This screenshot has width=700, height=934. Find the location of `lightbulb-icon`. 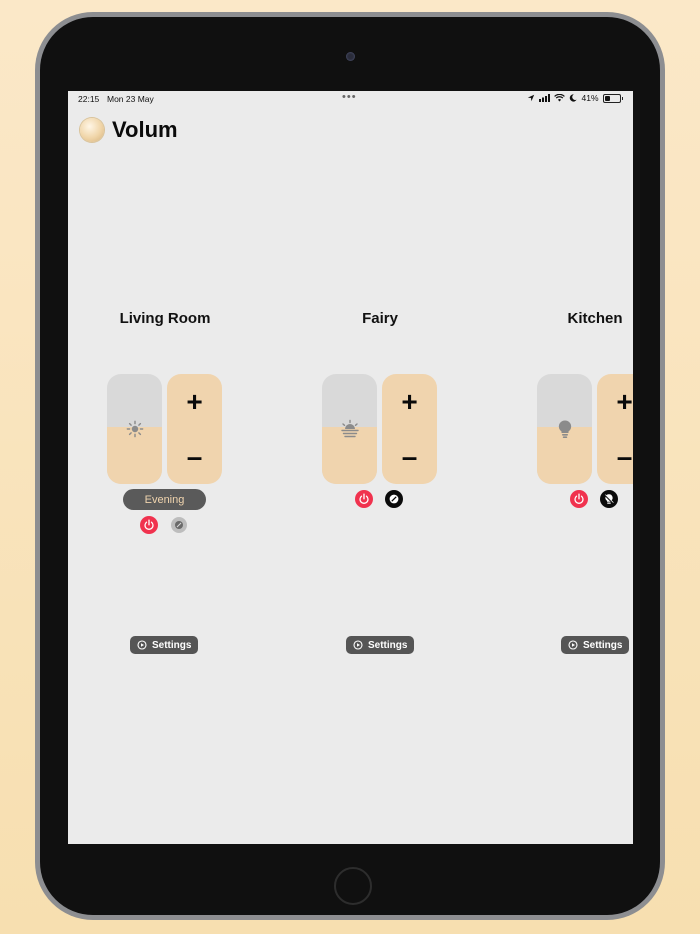

lightbulb-icon is located at coordinates (564, 429).